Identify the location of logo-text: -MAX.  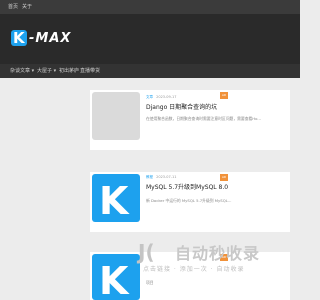
(50, 38).